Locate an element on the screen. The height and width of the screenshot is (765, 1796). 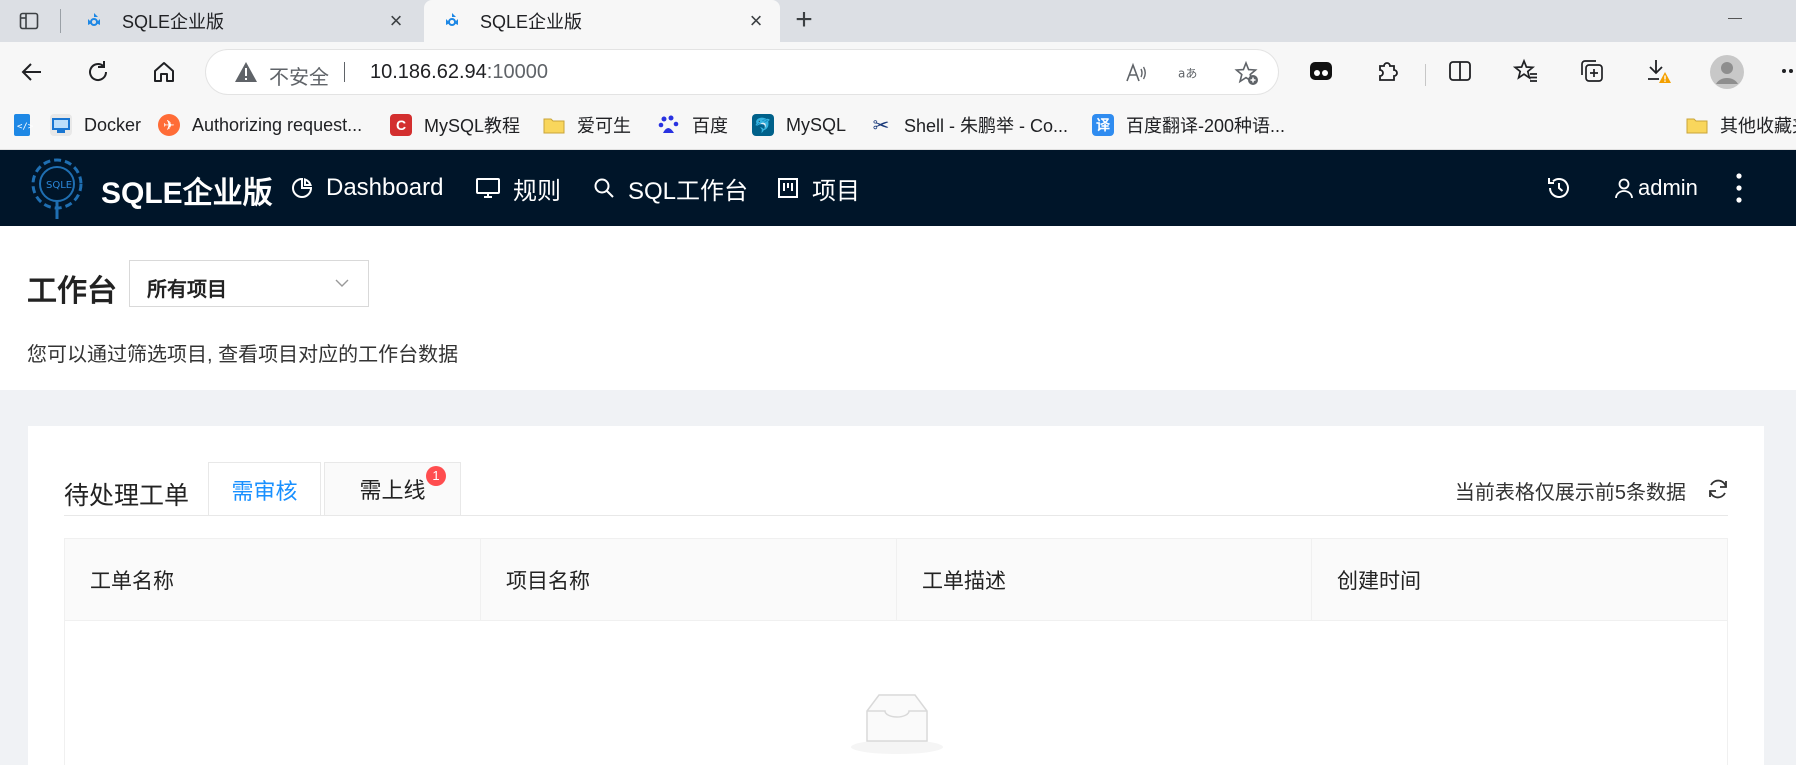
browser-tab: SQLE企业版 × is located at coordinates (243, 21).